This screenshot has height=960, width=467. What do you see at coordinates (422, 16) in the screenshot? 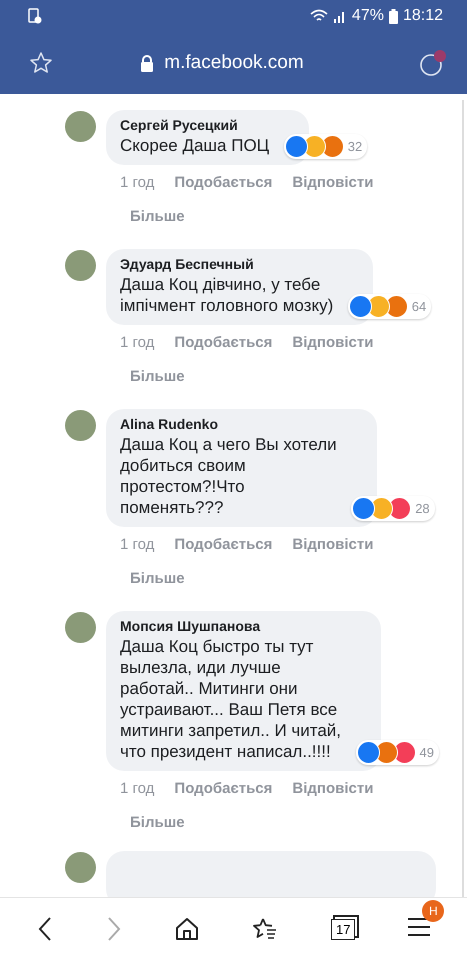
I see `clock-time: 18:12` at bounding box center [422, 16].